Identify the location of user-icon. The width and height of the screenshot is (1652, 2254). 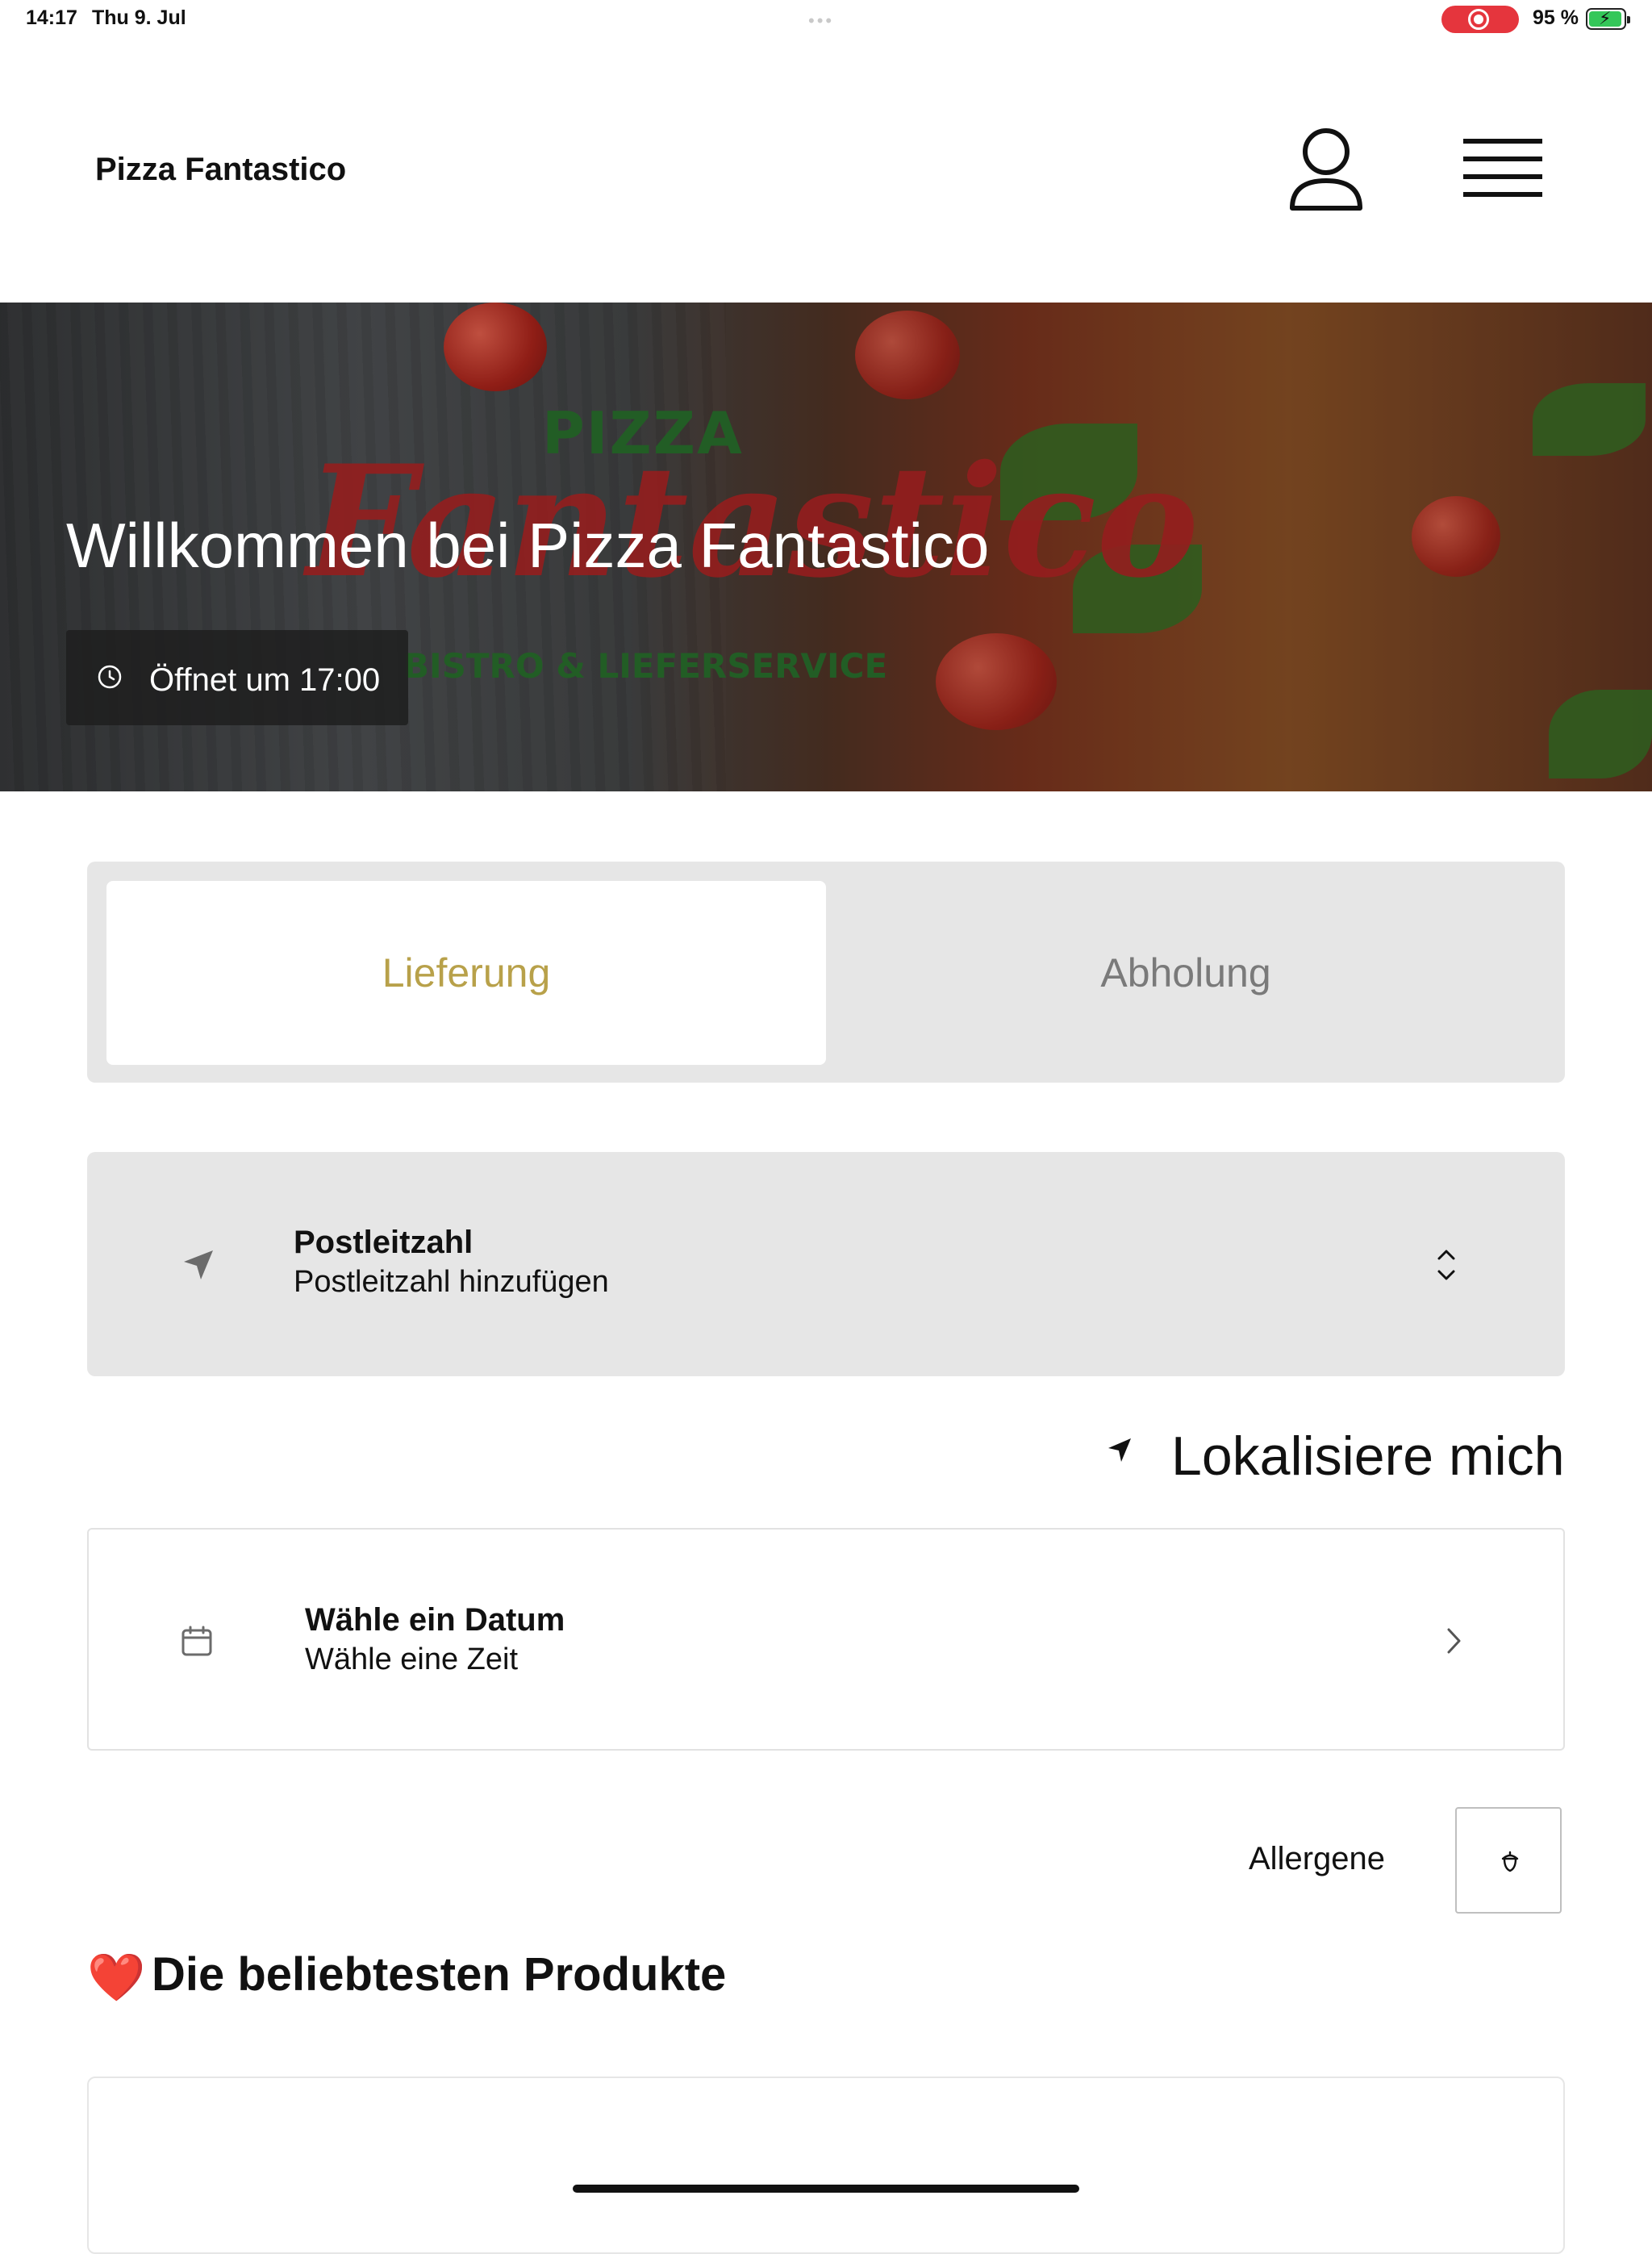
(1326, 169).